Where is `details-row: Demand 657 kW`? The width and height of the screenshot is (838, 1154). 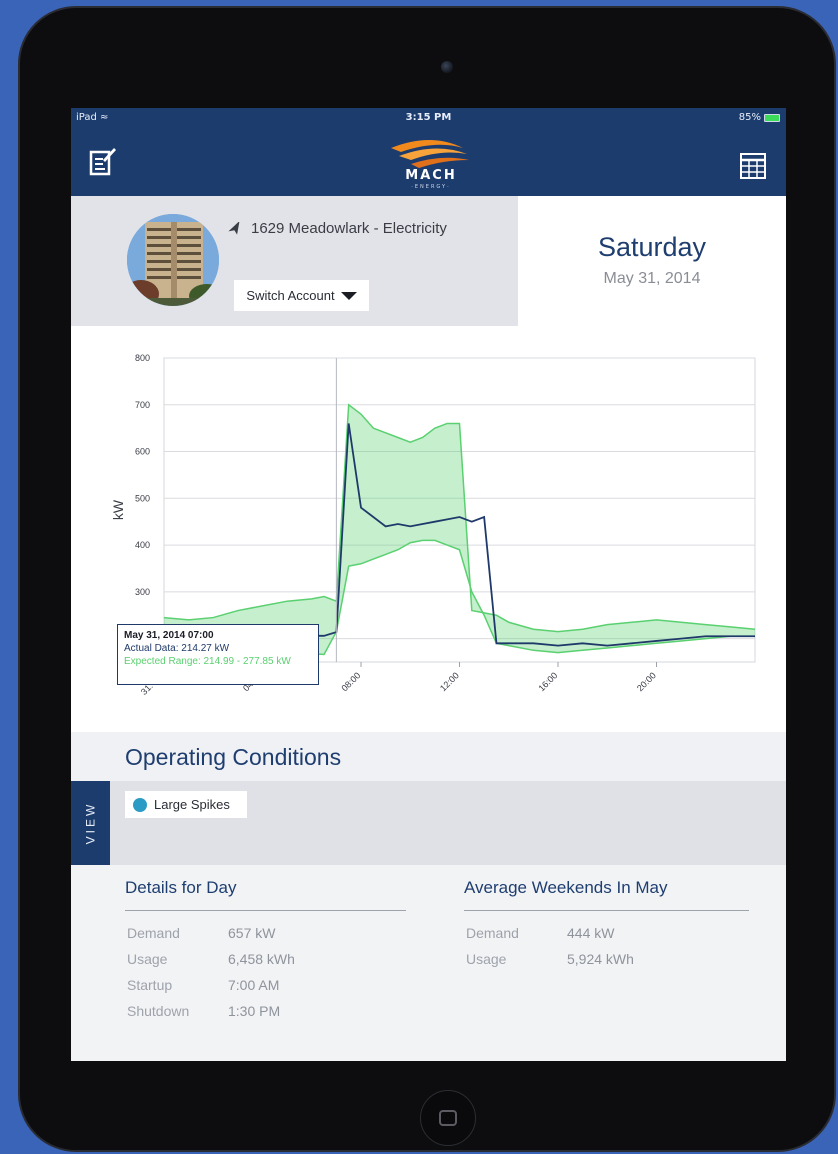 details-row: Demand 657 kW is located at coordinates (266, 933).